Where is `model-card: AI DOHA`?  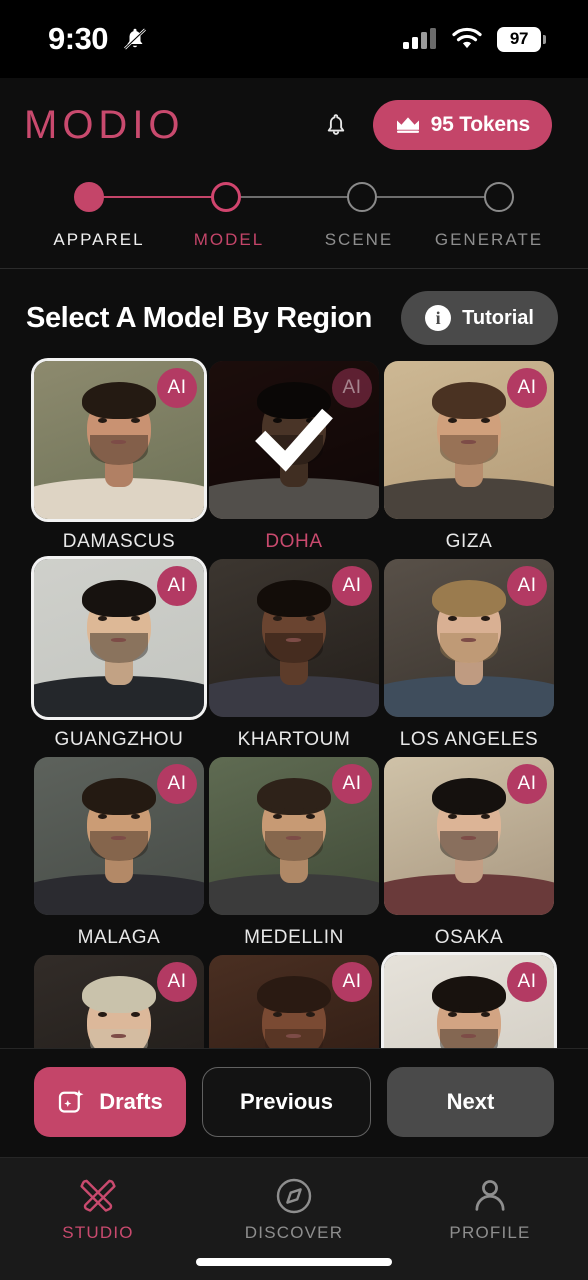
model-card: AI DOHA is located at coordinates (294, 457).